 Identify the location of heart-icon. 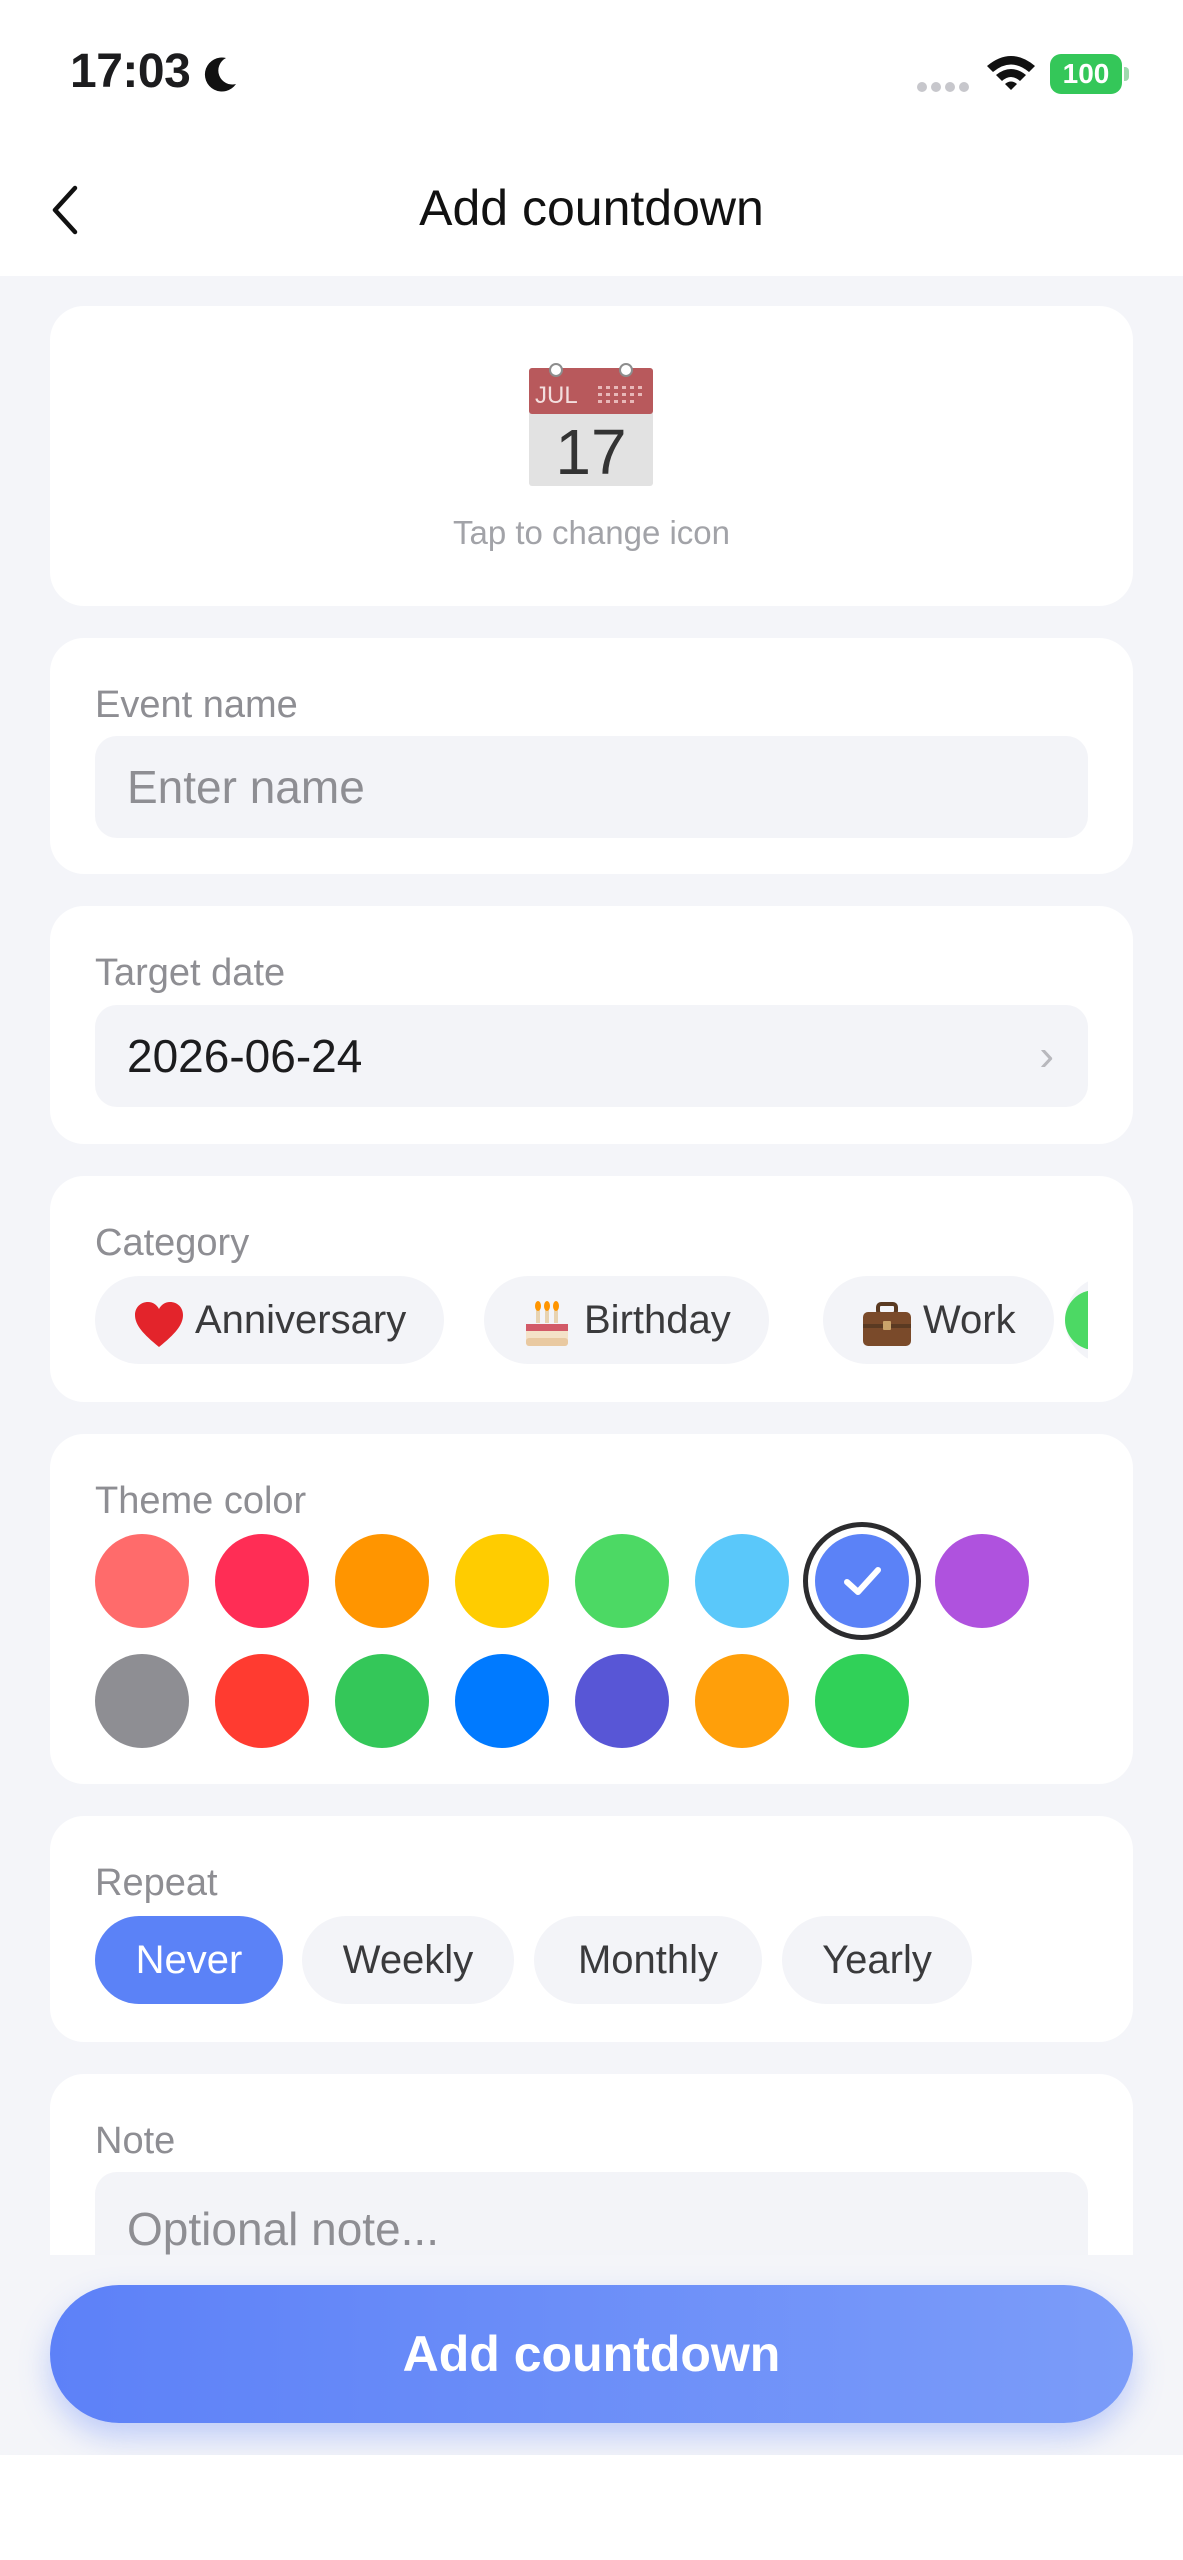
(159, 1322).